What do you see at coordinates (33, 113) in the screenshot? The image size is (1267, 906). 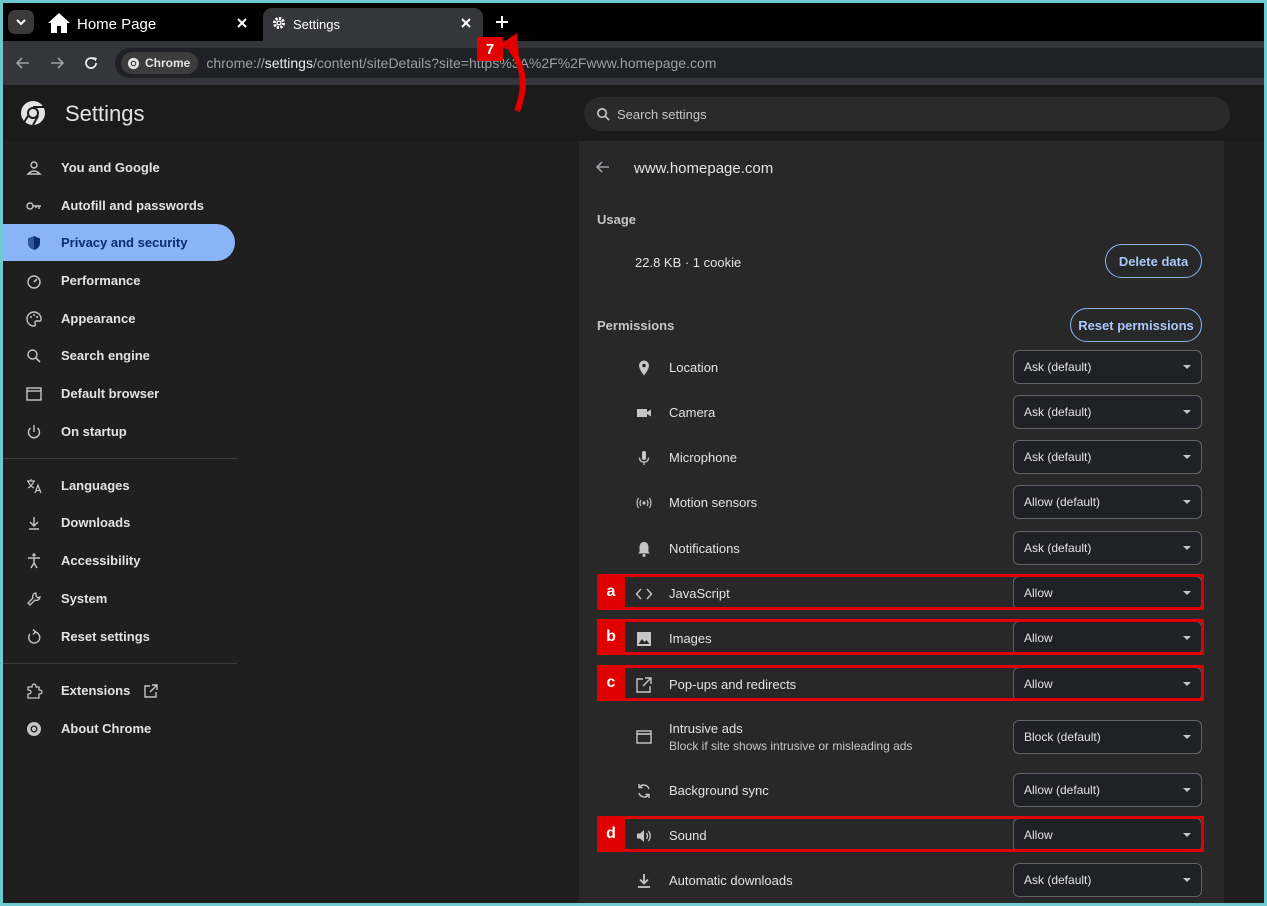 I see `chrome-logo-icon` at bounding box center [33, 113].